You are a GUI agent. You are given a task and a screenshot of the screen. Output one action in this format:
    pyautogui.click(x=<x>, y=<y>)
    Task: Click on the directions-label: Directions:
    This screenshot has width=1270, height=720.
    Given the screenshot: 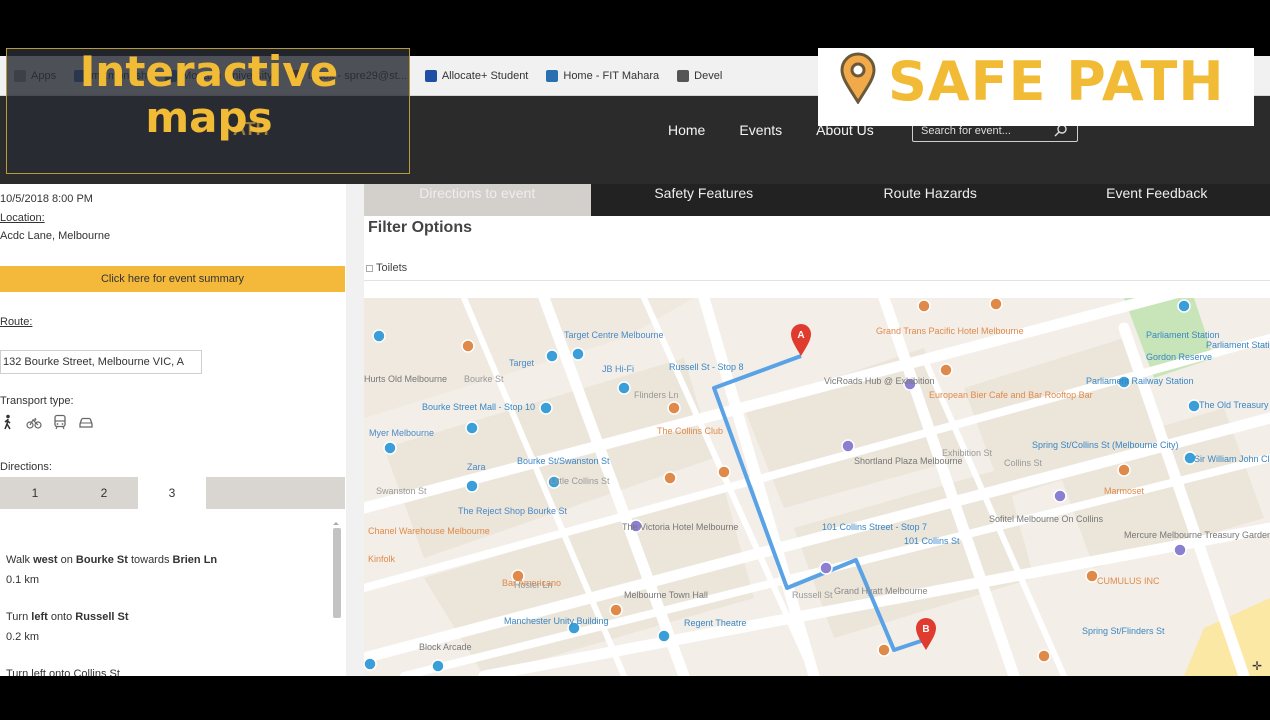 What is the action you would take?
    pyautogui.click(x=26, y=467)
    